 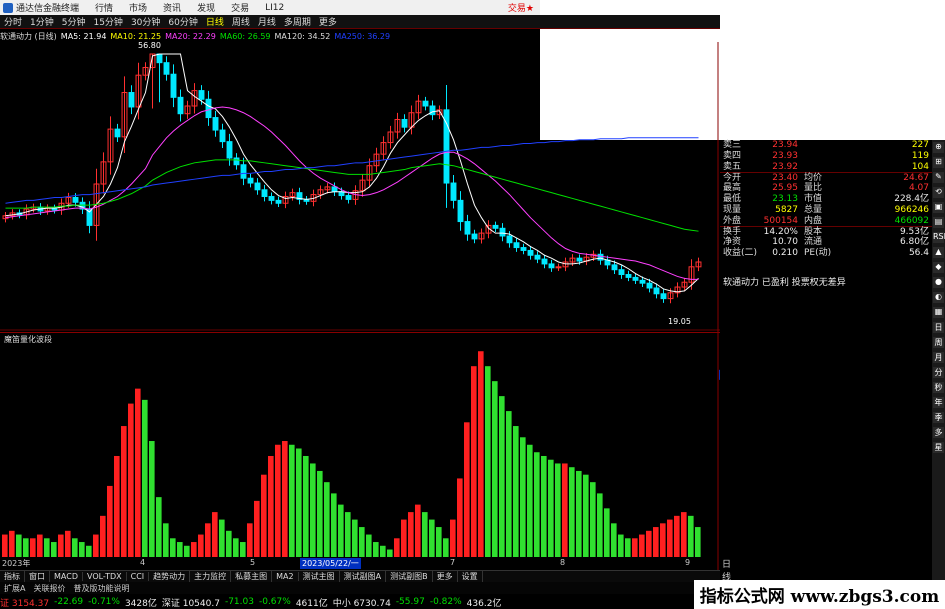 What do you see at coordinates (732, 220) in the screenshot?
I see `quote-label: 外盘` at bounding box center [732, 220].